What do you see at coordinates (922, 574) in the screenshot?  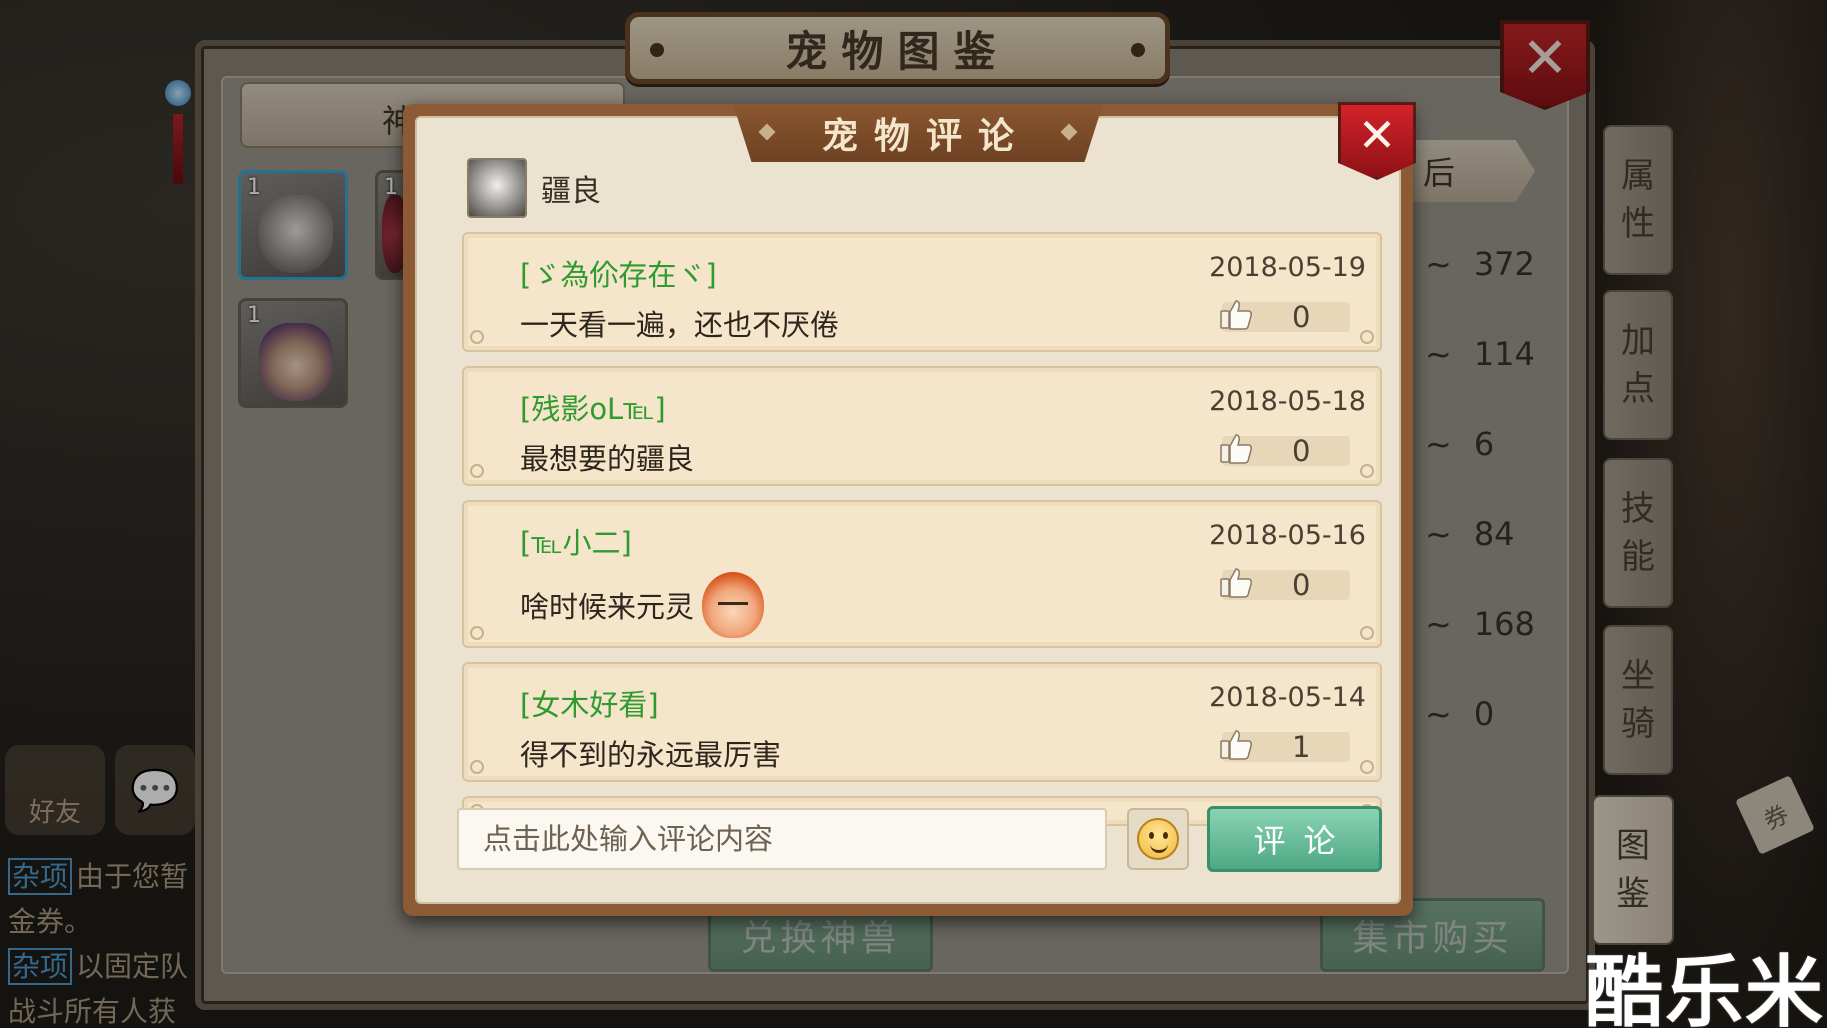 I see `comment-item: [℡小二] 2018-05-16 啥时候来元灵 0` at bounding box center [922, 574].